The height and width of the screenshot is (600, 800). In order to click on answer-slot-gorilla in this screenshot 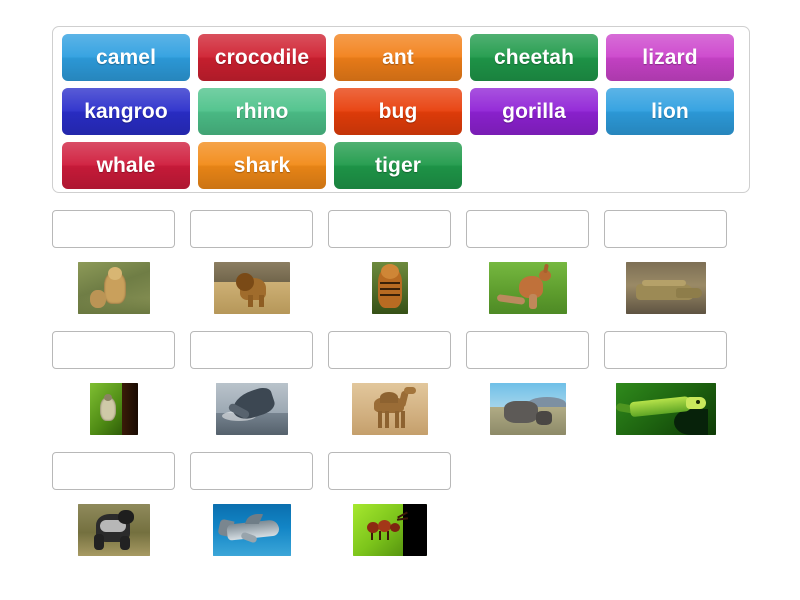, I will do `click(113, 504)`.